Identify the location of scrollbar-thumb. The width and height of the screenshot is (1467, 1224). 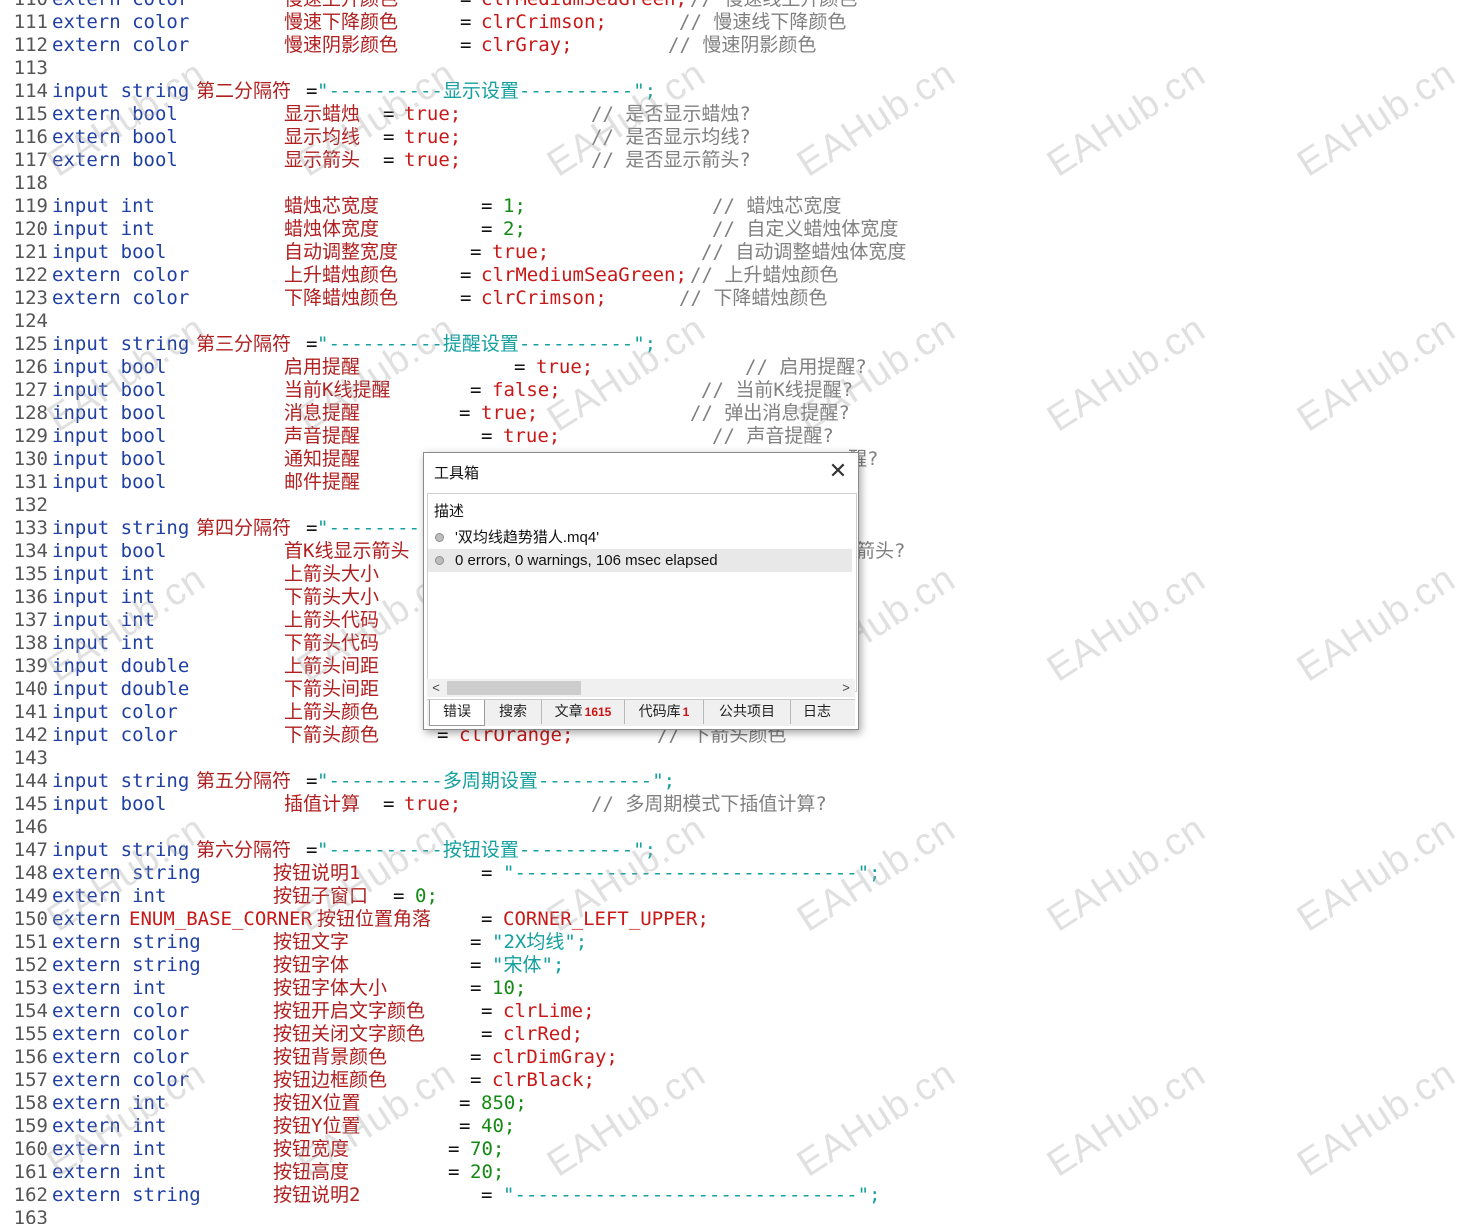
(514, 688).